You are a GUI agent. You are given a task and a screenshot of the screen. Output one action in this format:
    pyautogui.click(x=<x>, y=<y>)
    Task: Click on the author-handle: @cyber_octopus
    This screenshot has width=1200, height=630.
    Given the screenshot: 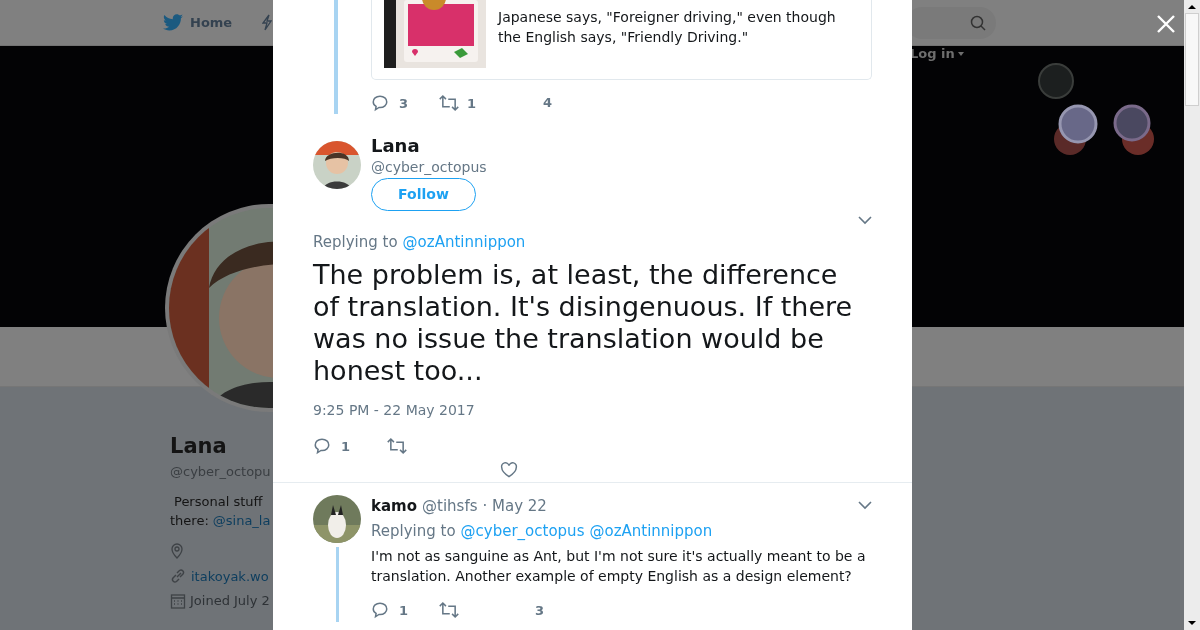 What is the action you would take?
    pyautogui.click(x=429, y=167)
    